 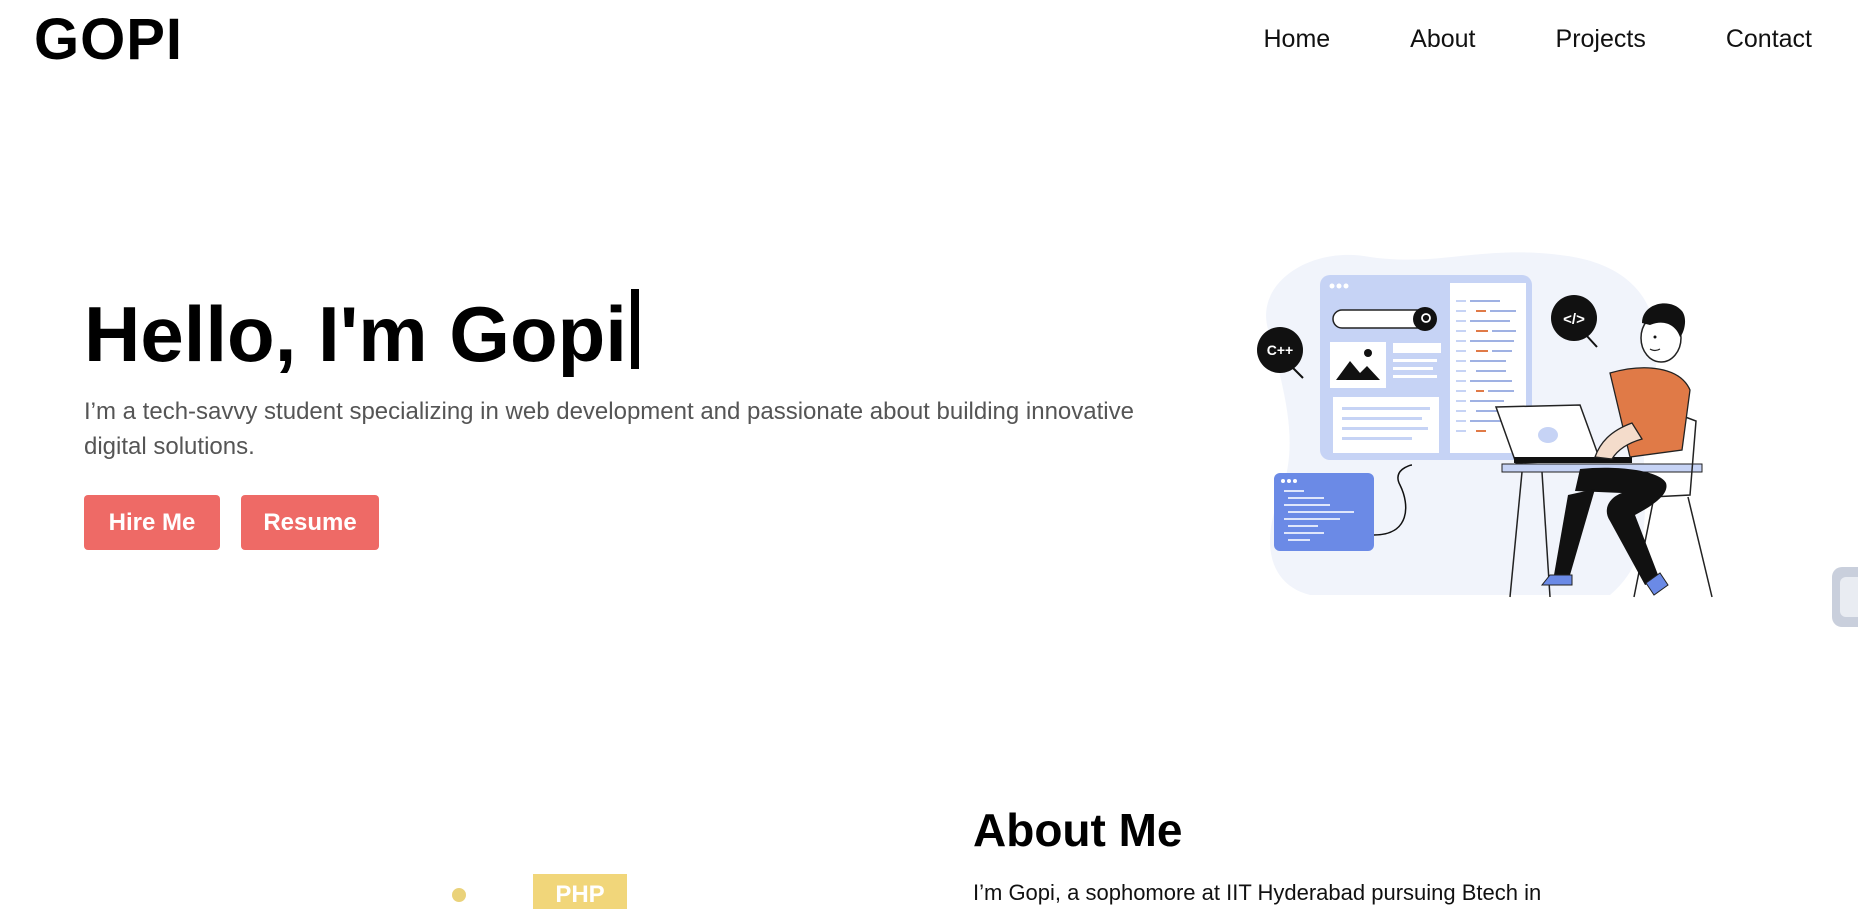 What do you see at coordinates (1442, 39) in the screenshot?
I see `nav-about-link: About` at bounding box center [1442, 39].